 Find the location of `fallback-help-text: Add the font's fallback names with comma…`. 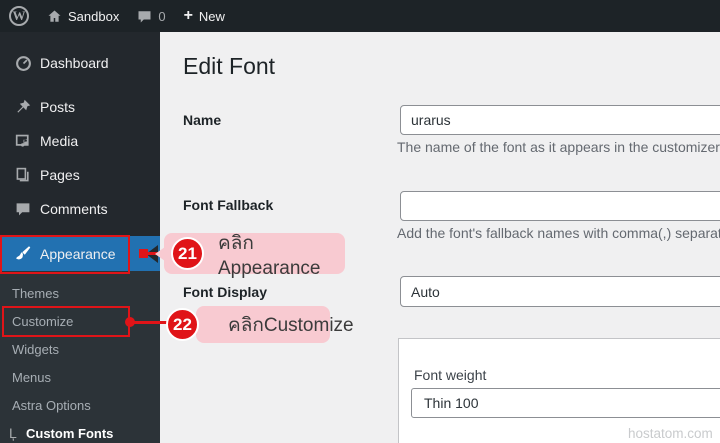

fallback-help-text: Add the font's fallback names with comma… is located at coordinates (558, 233).